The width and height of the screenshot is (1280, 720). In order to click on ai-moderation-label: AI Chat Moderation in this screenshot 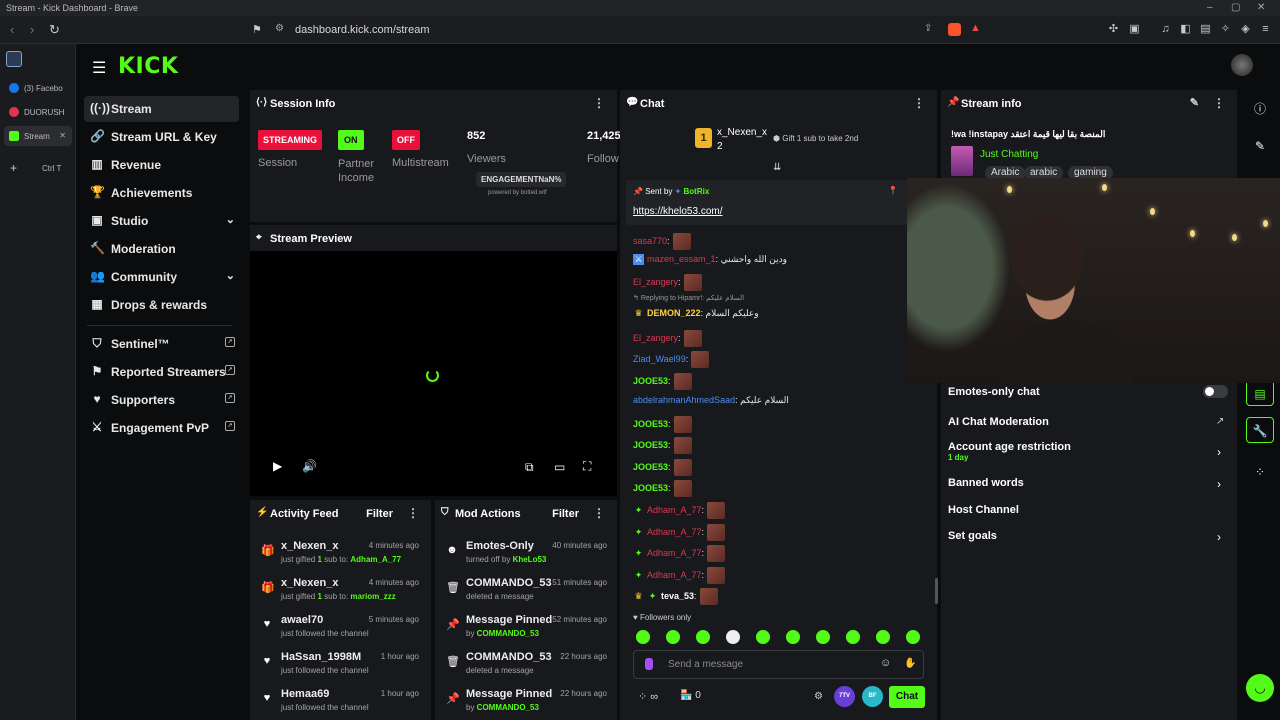, I will do `click(998, 422)`.